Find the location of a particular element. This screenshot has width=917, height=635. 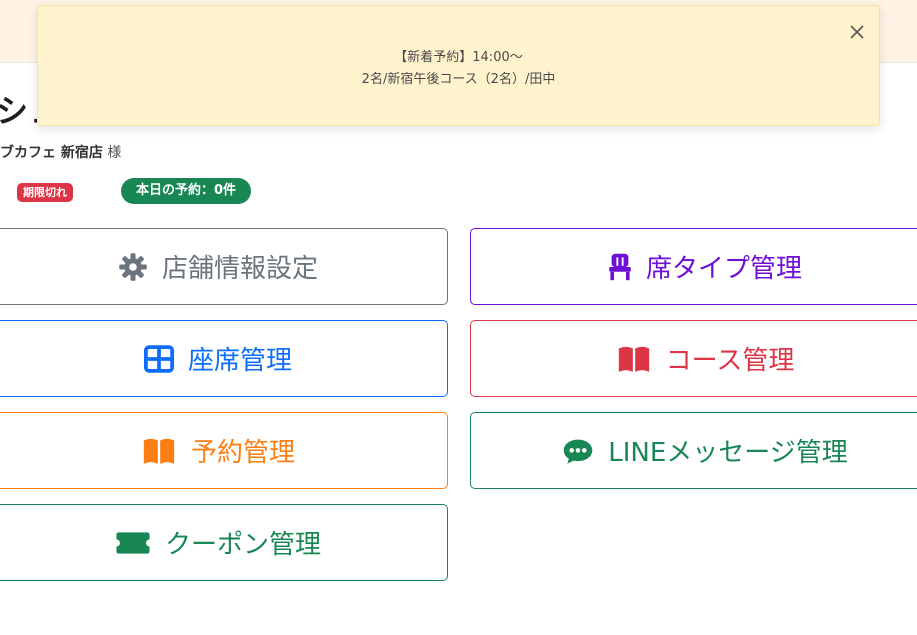

reservation-management-label: 予約管理 is located at coordinates (242, 453).